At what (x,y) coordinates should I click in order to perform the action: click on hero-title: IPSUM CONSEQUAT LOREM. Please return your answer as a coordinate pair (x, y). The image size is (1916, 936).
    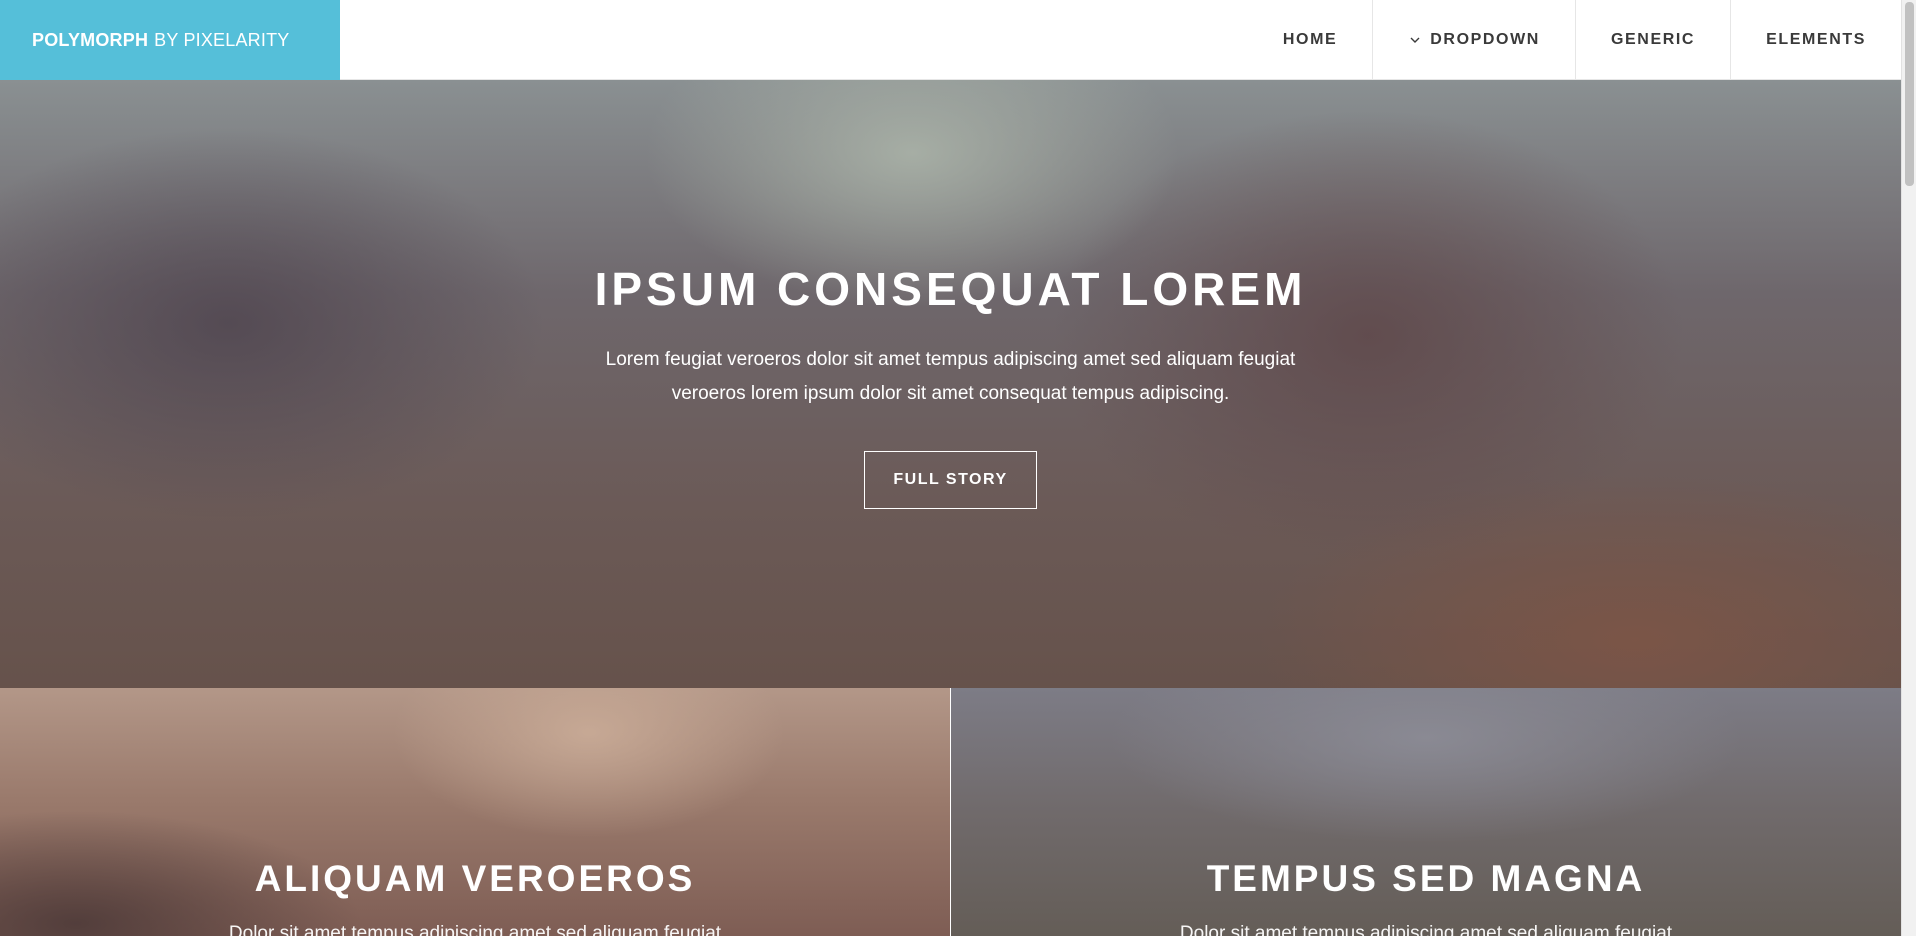
    Looking at the image, I should click on (950, 289).